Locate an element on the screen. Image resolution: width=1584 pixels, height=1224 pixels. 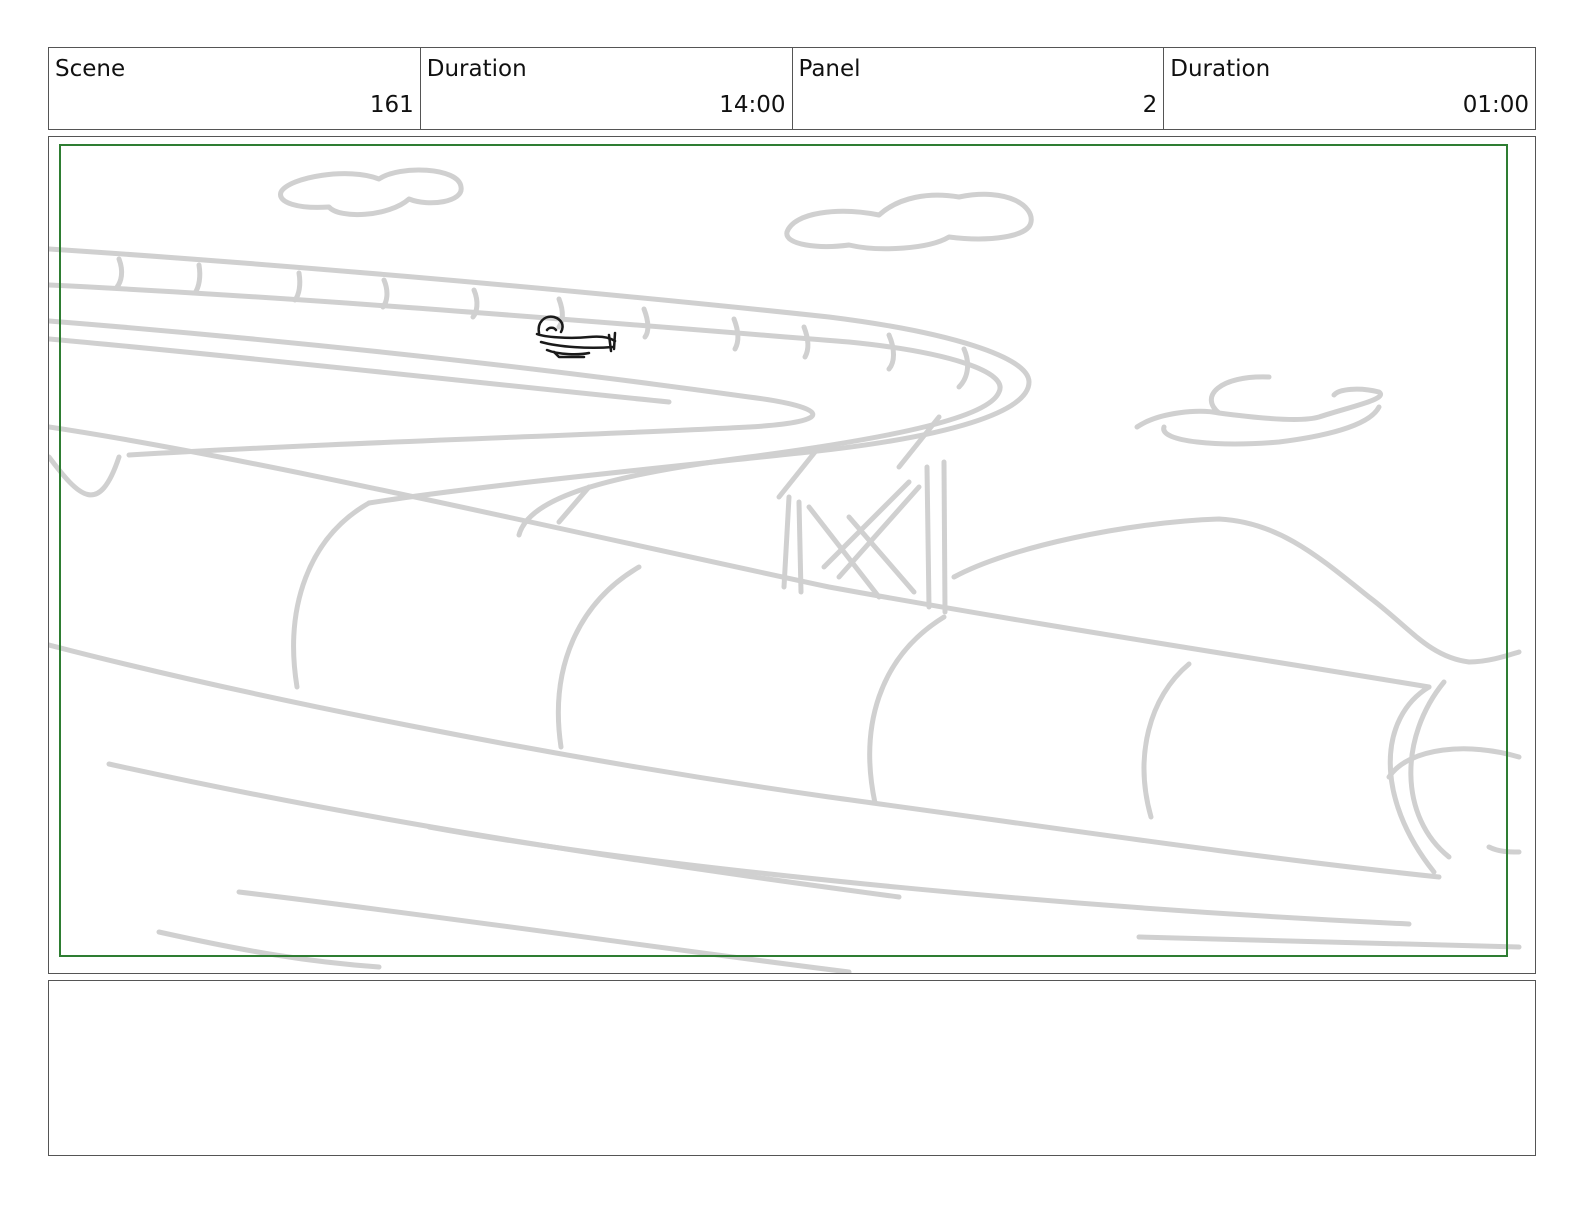
scene-duration-cell: Duration 14:00 is located at coordinates (607, 88).